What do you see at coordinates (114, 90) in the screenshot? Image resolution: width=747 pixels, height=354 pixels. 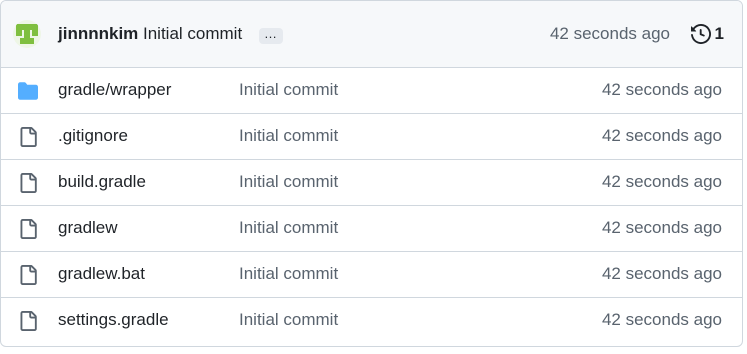 I see `file-name-link: gradle/wrapper` at bounding box center [114, 90].